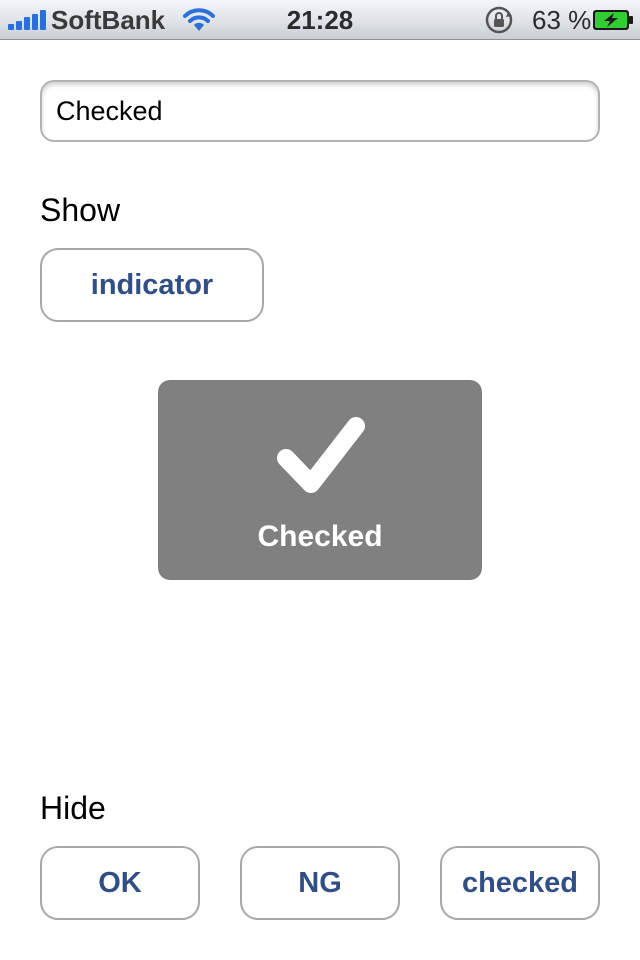  Describe the element at coordinates (73, 808) in the screenshot. I see `hide-label: Hide` at that location.